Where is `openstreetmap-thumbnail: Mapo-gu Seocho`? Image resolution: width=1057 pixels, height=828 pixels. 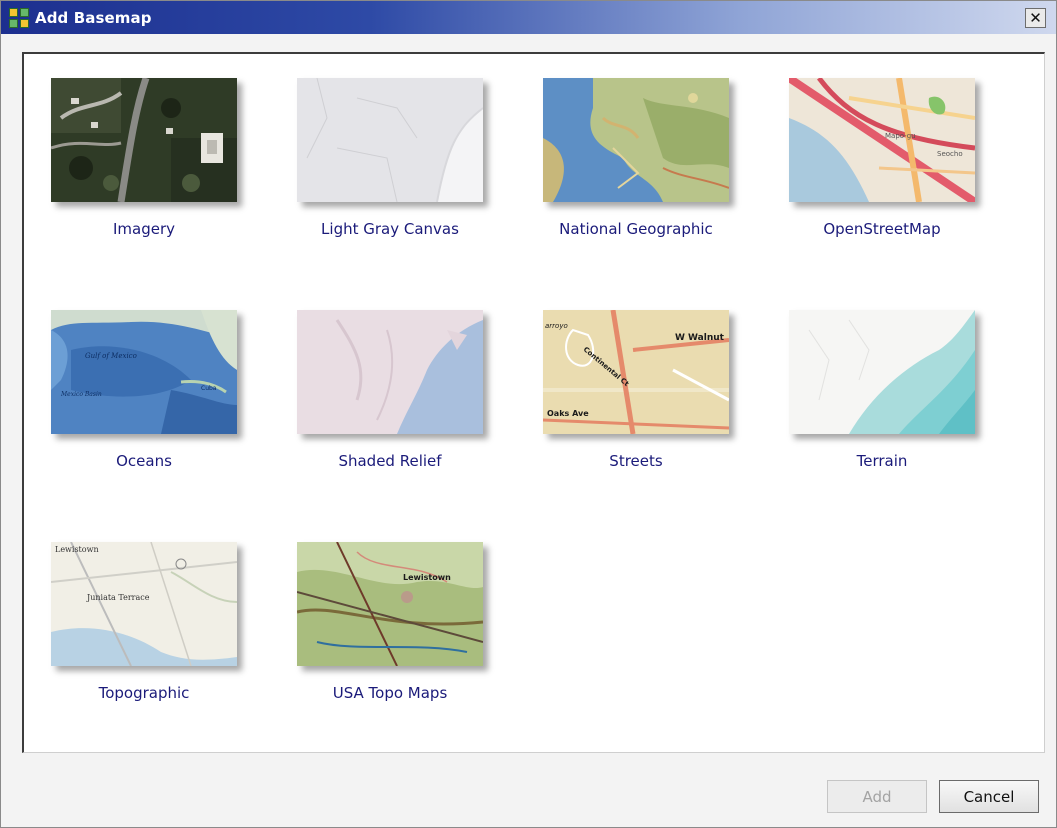
openstreetmap-thumbnail: Mapo-gu Seocho is located at coordinates (882, 140).